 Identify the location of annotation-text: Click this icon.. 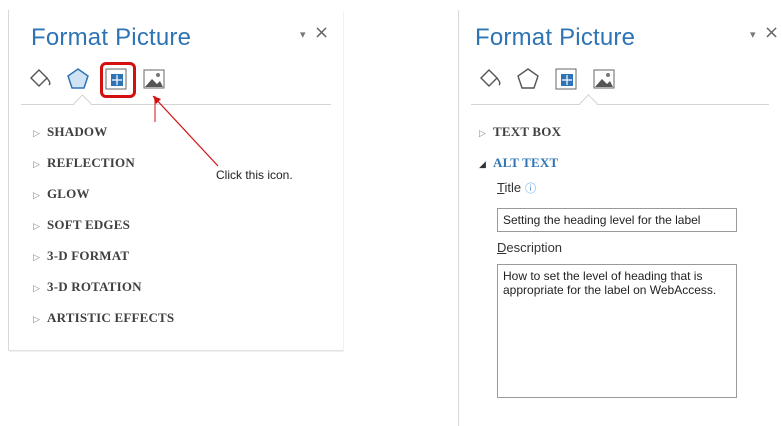
(254, 175).